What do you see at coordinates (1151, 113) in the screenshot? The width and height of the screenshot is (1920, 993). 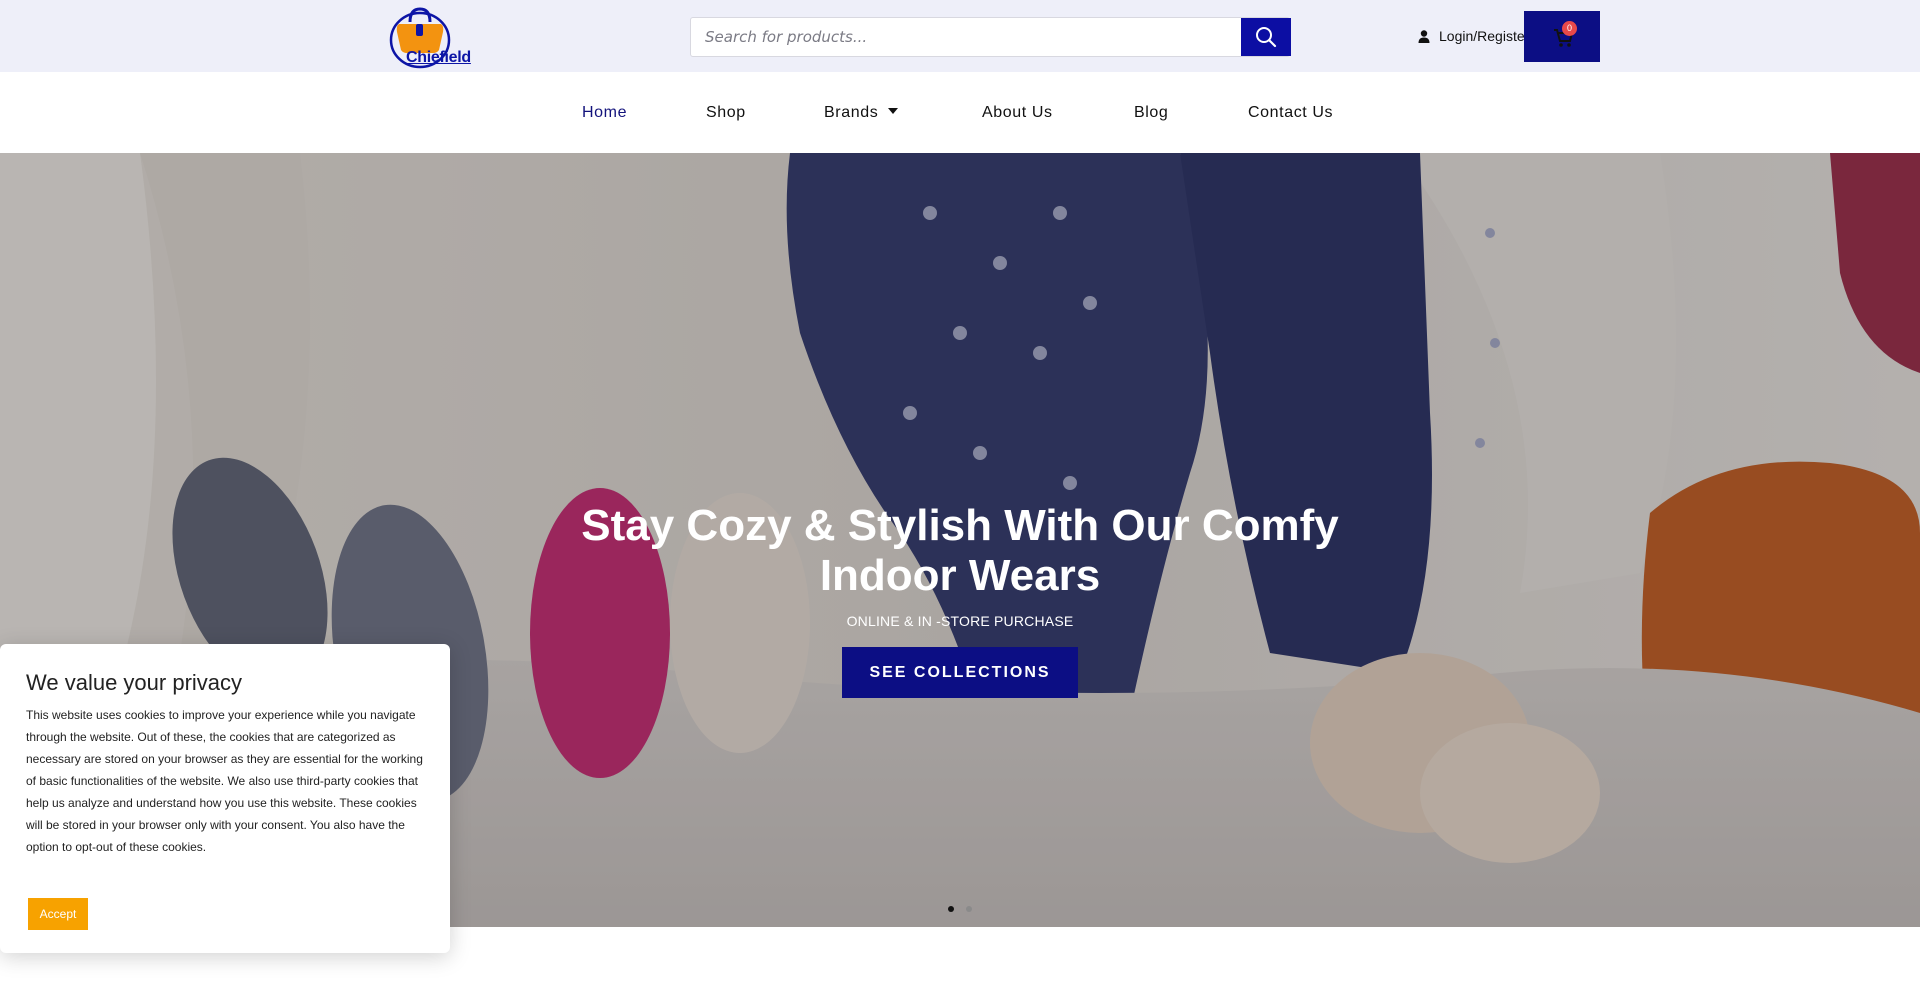 I see `nav-blog: Blog` at bounding box center [1151, 113].